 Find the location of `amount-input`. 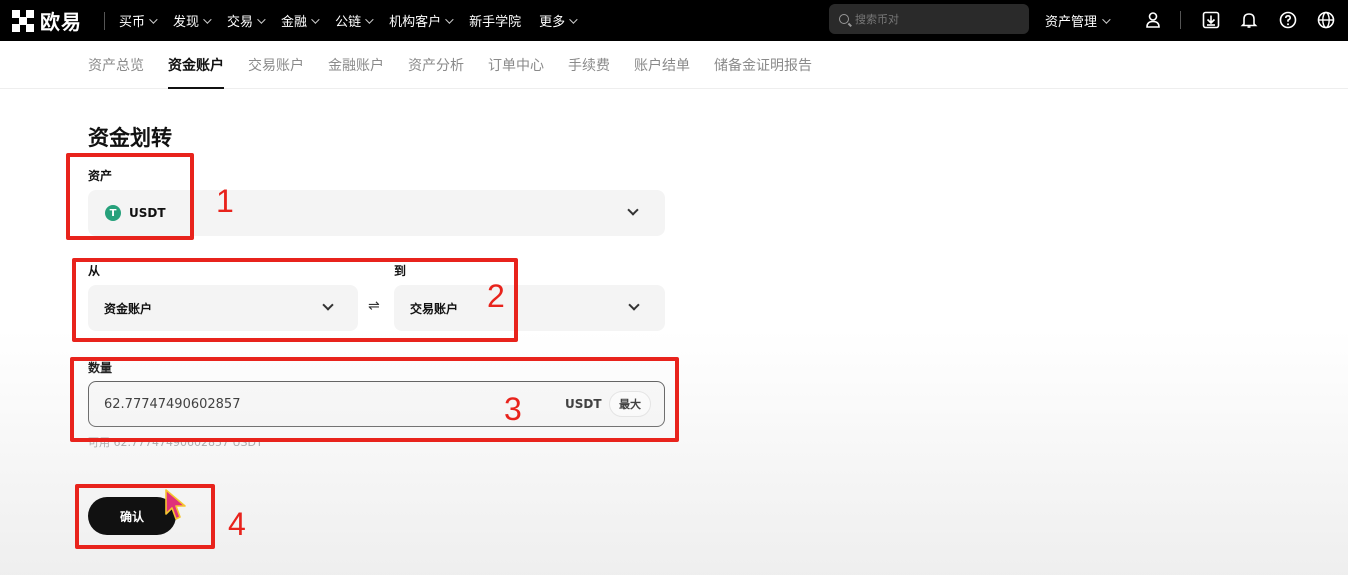

amount-input is located at coordinates (314, 404).